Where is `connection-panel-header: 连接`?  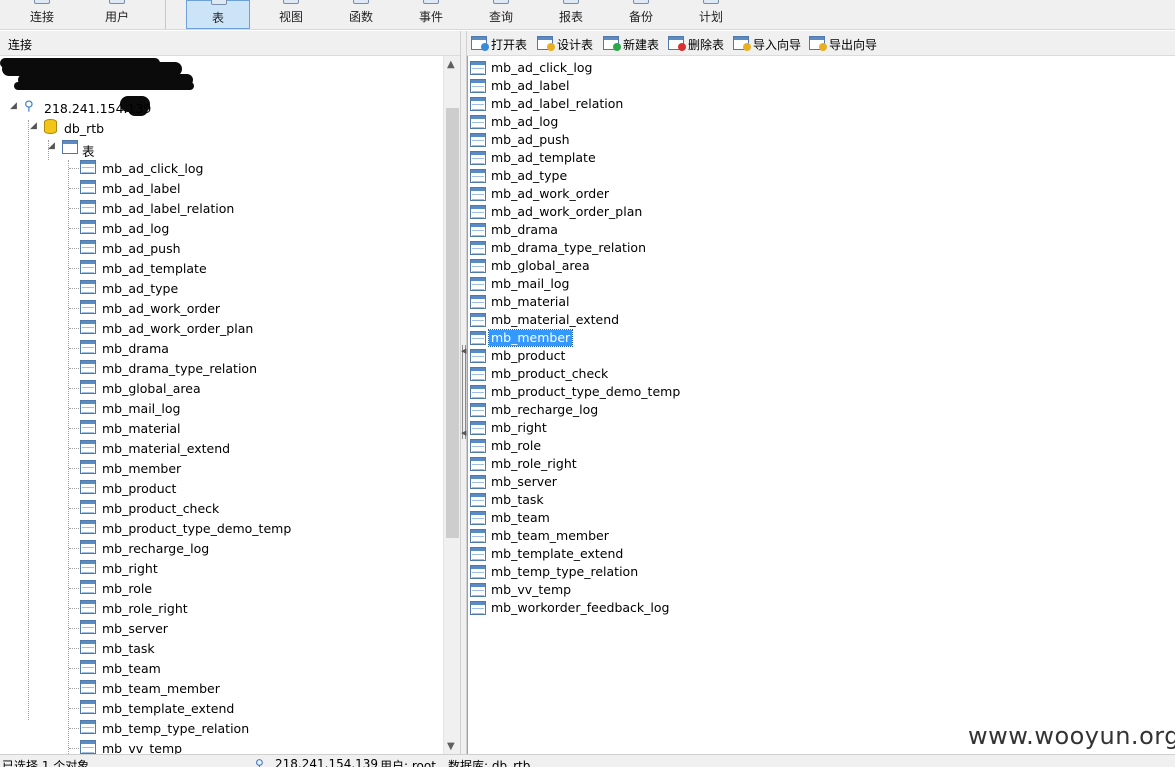 connection-panel-header: 连接 is located at coordinates (230, 43).